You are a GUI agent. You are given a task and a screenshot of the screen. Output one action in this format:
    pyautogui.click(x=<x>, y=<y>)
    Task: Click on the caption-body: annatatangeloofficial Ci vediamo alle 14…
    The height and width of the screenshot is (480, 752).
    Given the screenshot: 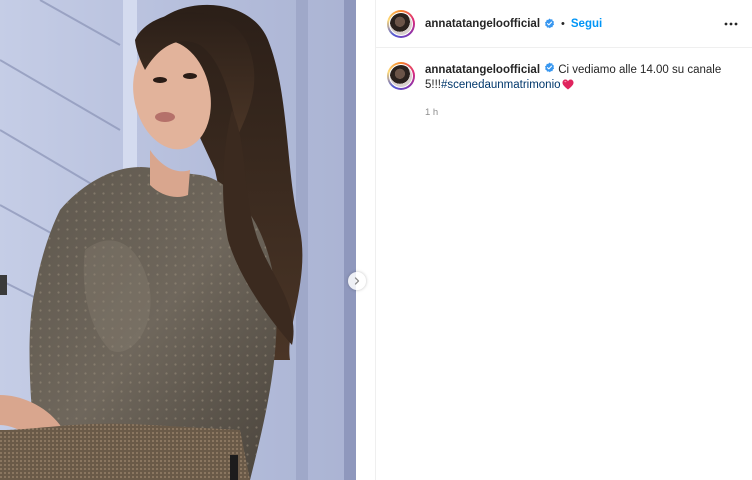 What is the action you would take?
    pyautogui.click(x=580, y=91)
    